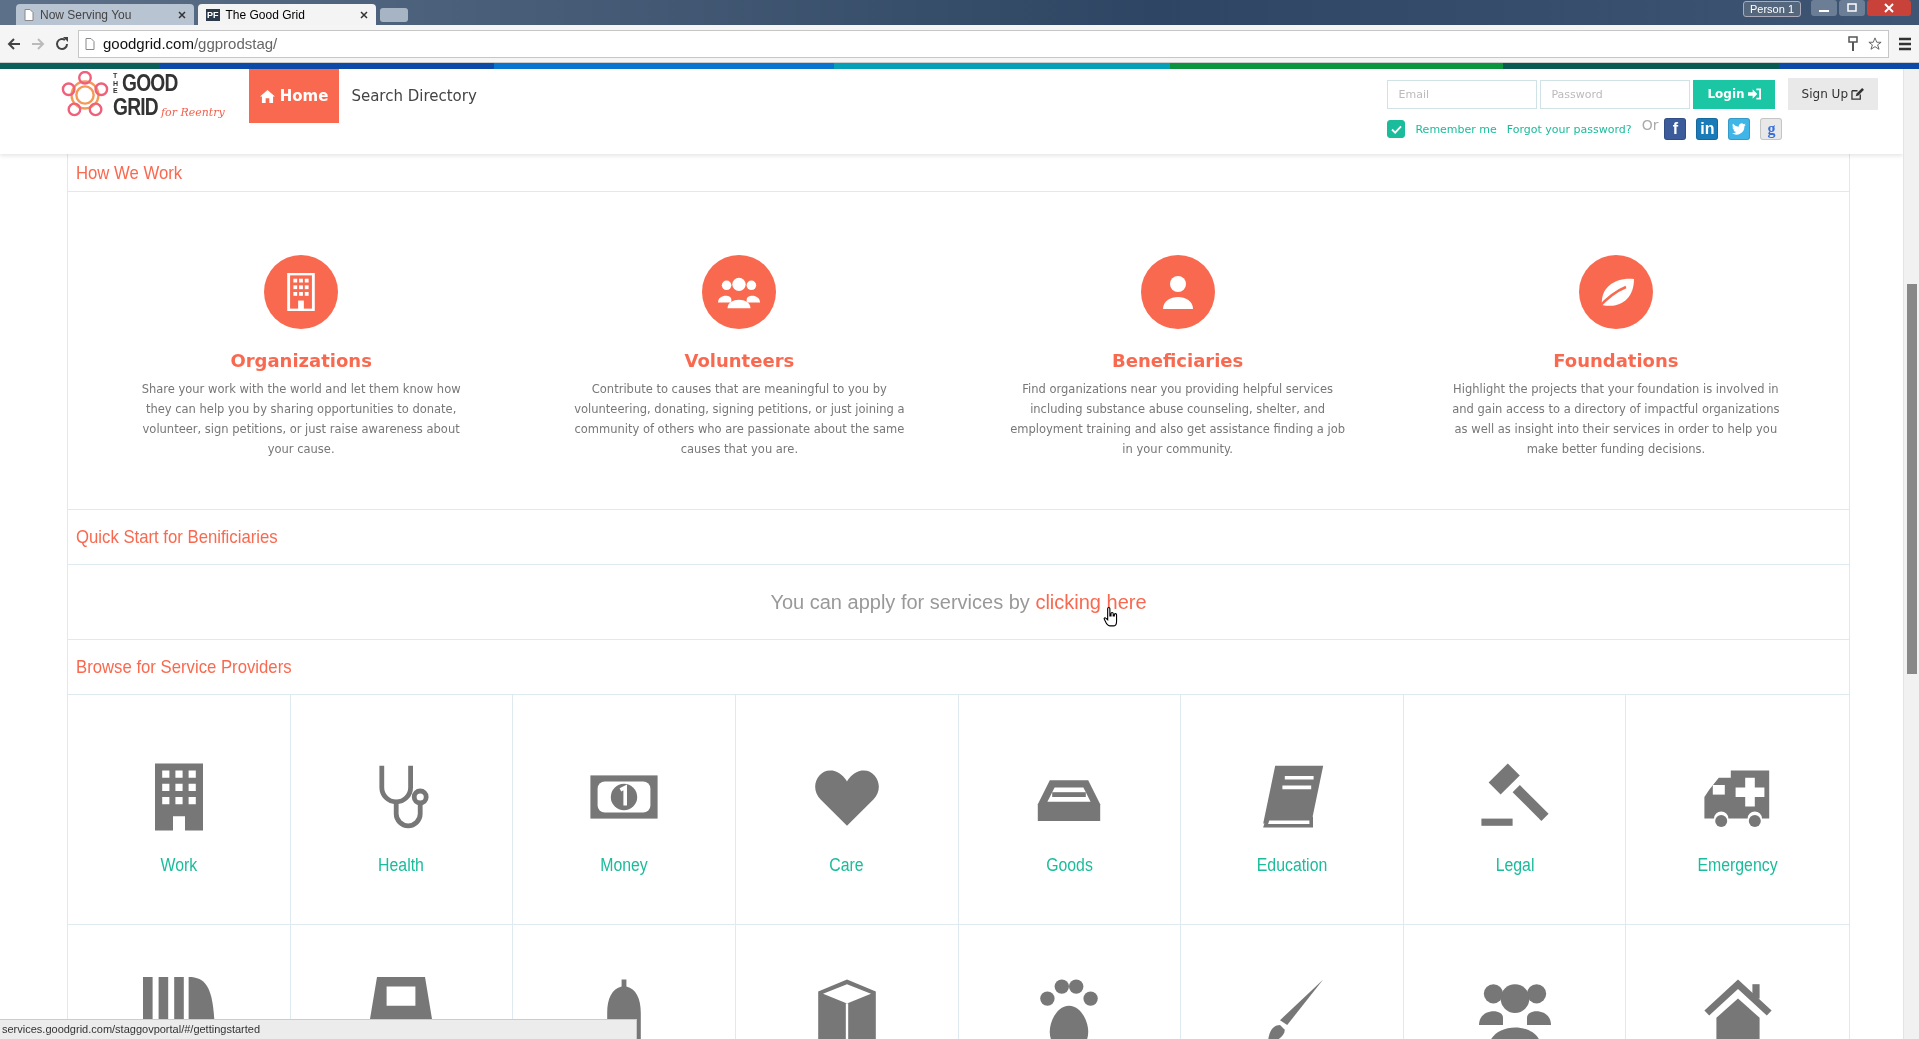 This screenshot has width=1919, height=1039. Describe the element at coordinates (301, 360) in the screenshot. I see `card-title: Organizations` at that location.